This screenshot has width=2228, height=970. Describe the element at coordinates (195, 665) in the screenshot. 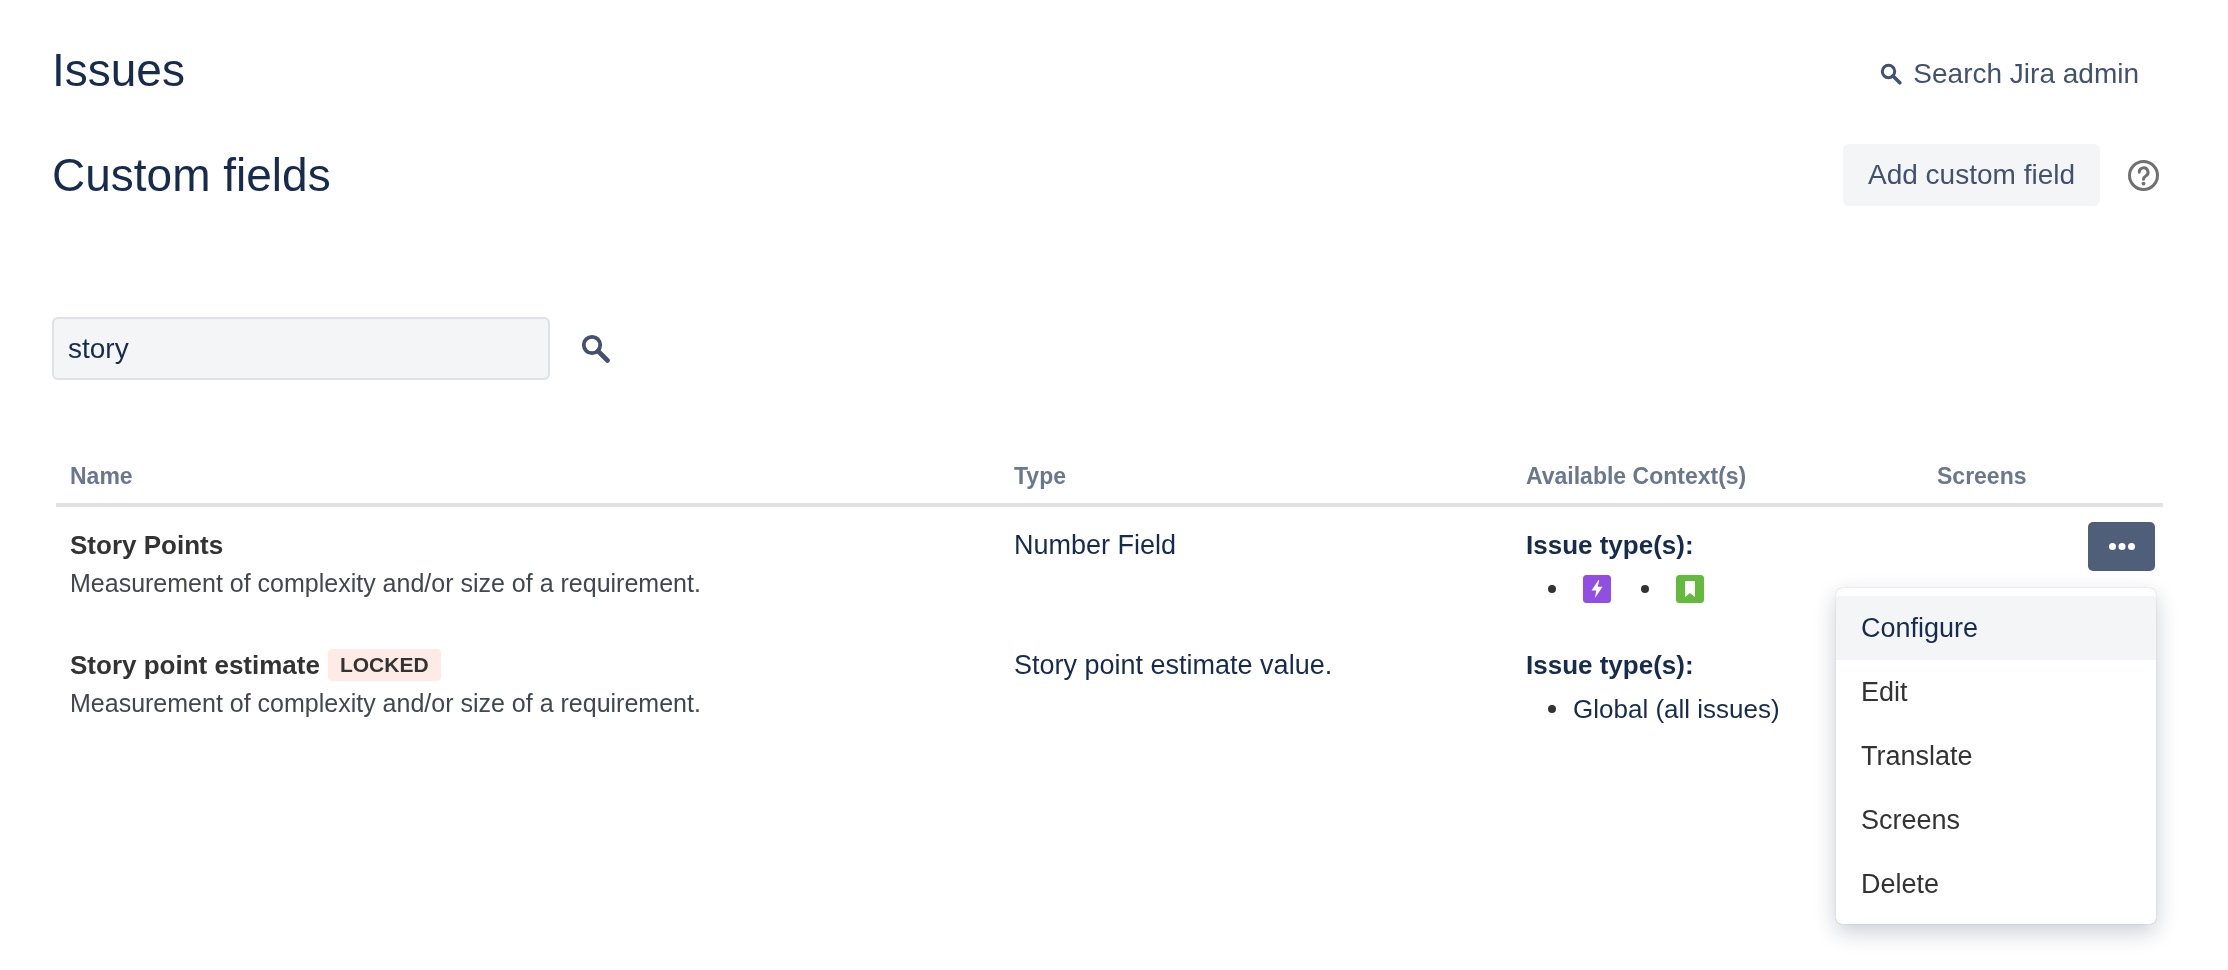

I see `field-name: Story point estimate` at that location.